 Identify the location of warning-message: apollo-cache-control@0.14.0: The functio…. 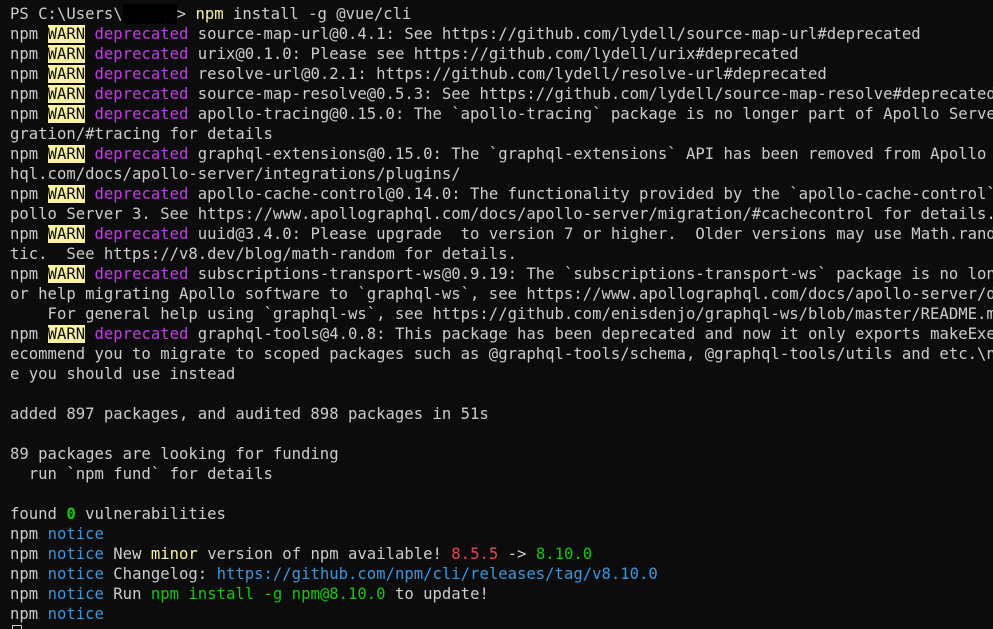
(595, 194).